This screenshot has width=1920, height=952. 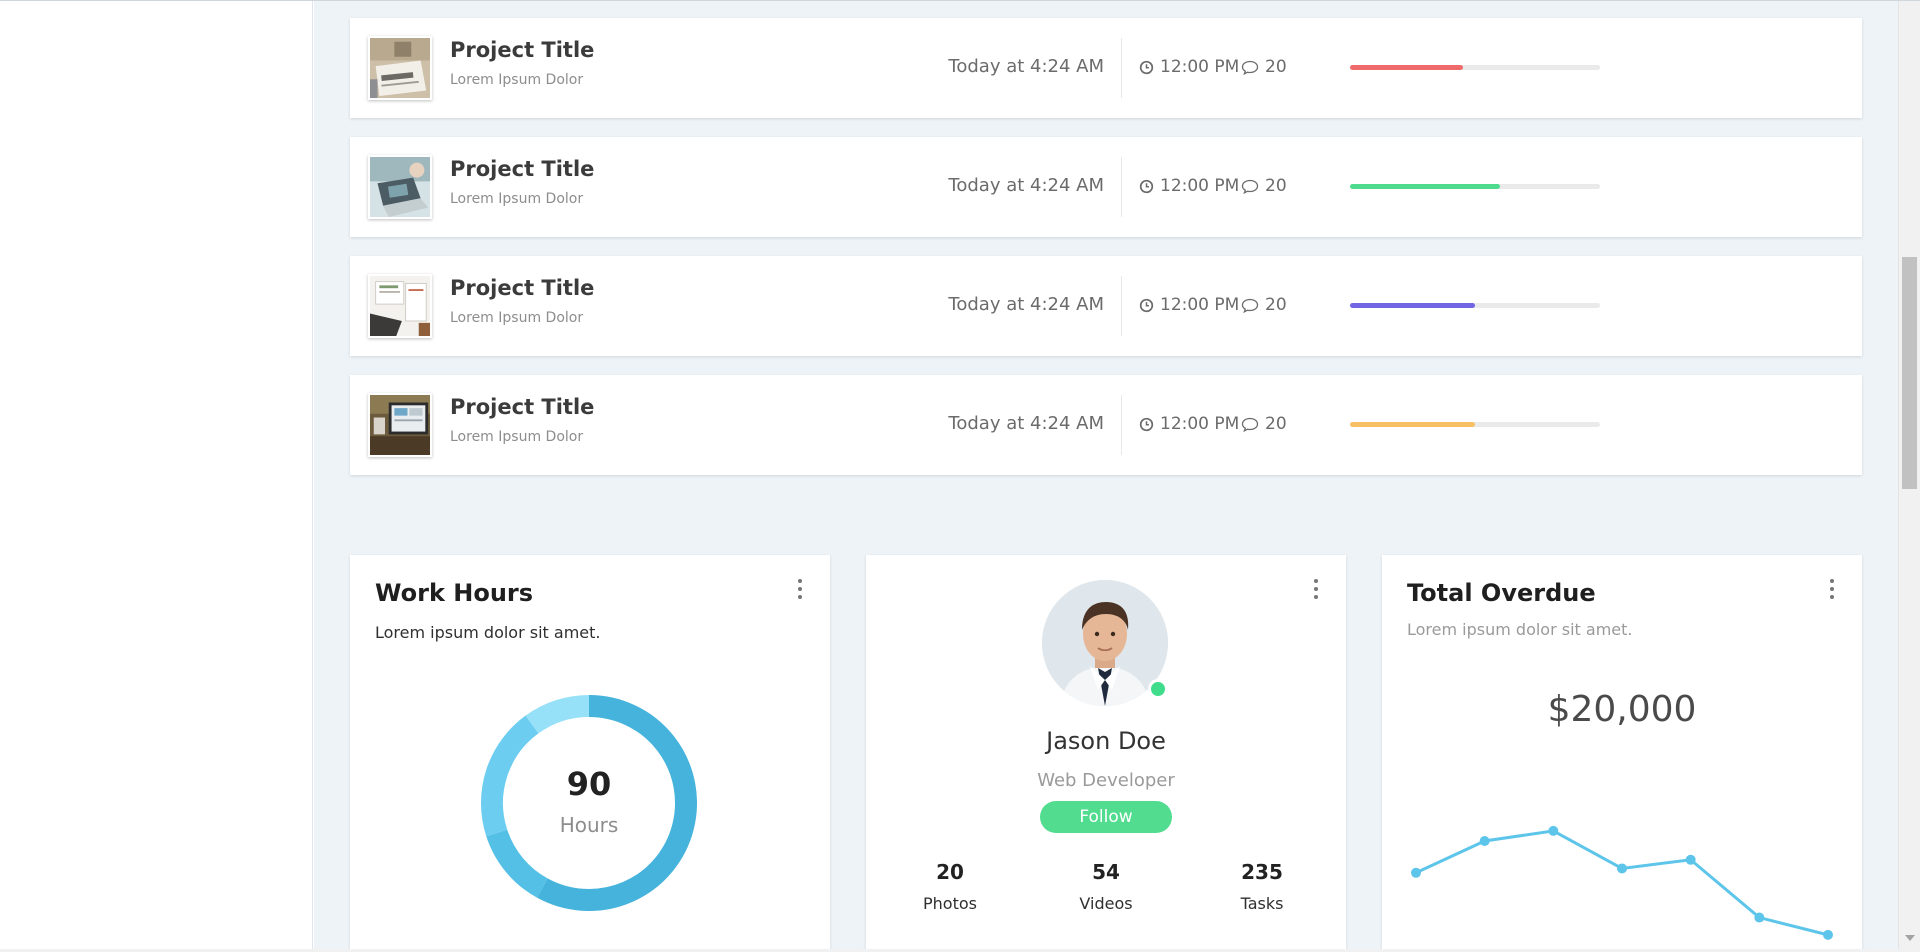 I want to click on stat-label: Videos, so click(x=1106, y=903).